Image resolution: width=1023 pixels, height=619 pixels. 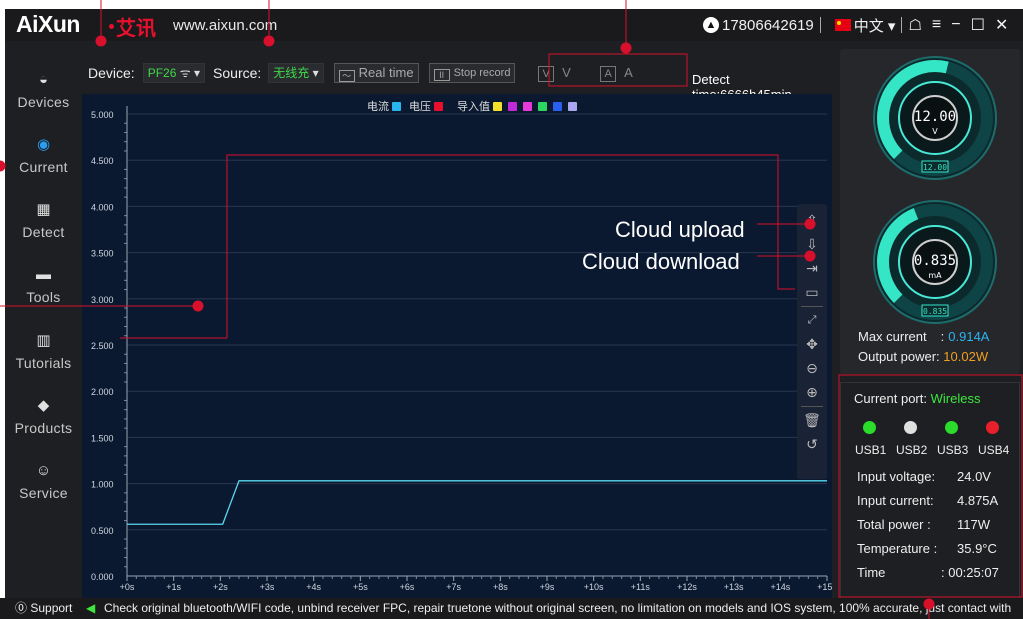 I want to click on usb2-label: USB2, so click(x=912, y=450).